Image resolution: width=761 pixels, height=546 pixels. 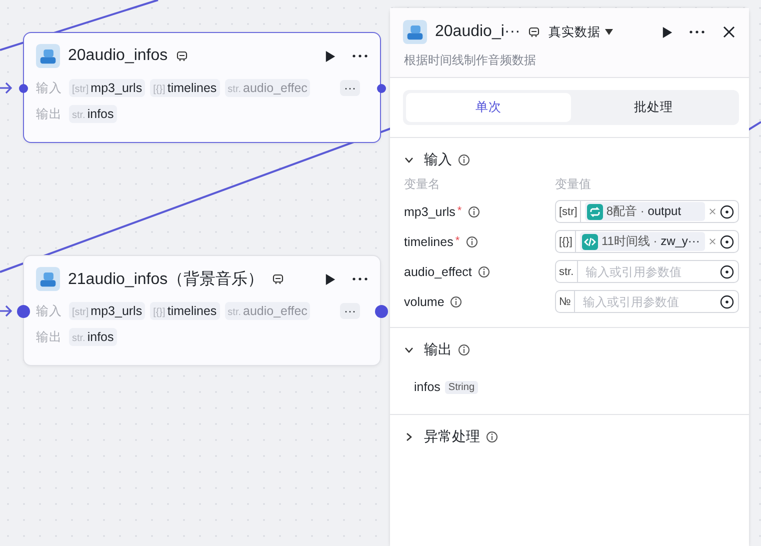 I want to click on section-title: 输入, so click(x=438, y=160).